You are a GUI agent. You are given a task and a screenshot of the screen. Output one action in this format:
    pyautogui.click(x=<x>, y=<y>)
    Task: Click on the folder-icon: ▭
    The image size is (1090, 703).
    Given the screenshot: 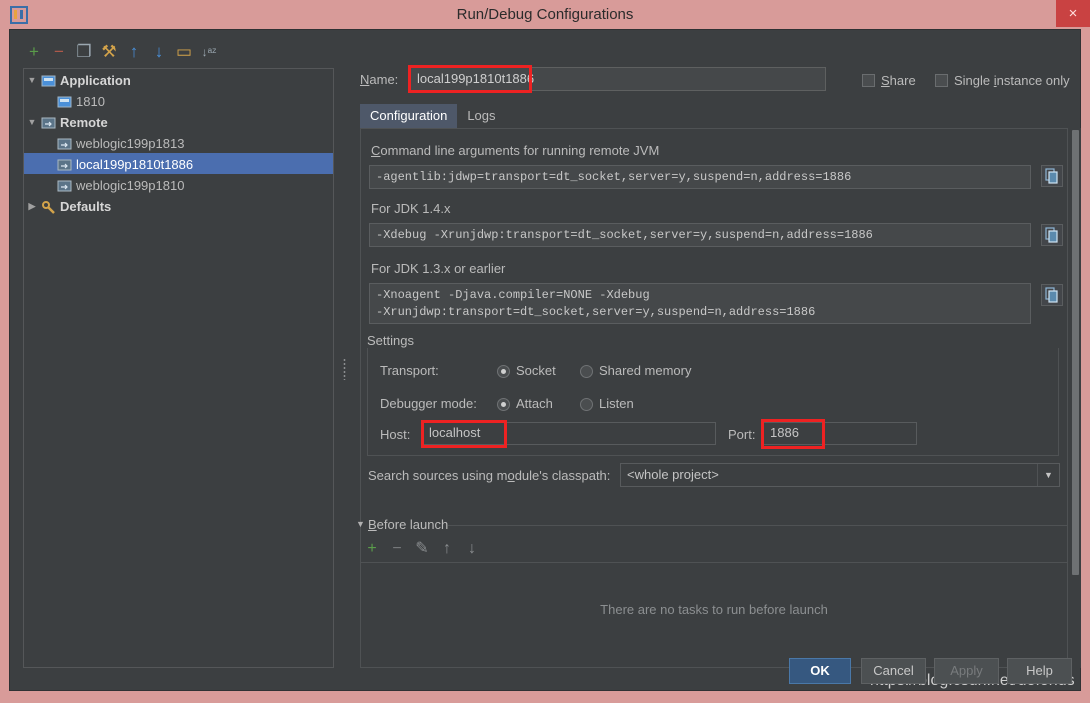 What is the action you would take?
    pyautogui.click(x=184, y=51)
    